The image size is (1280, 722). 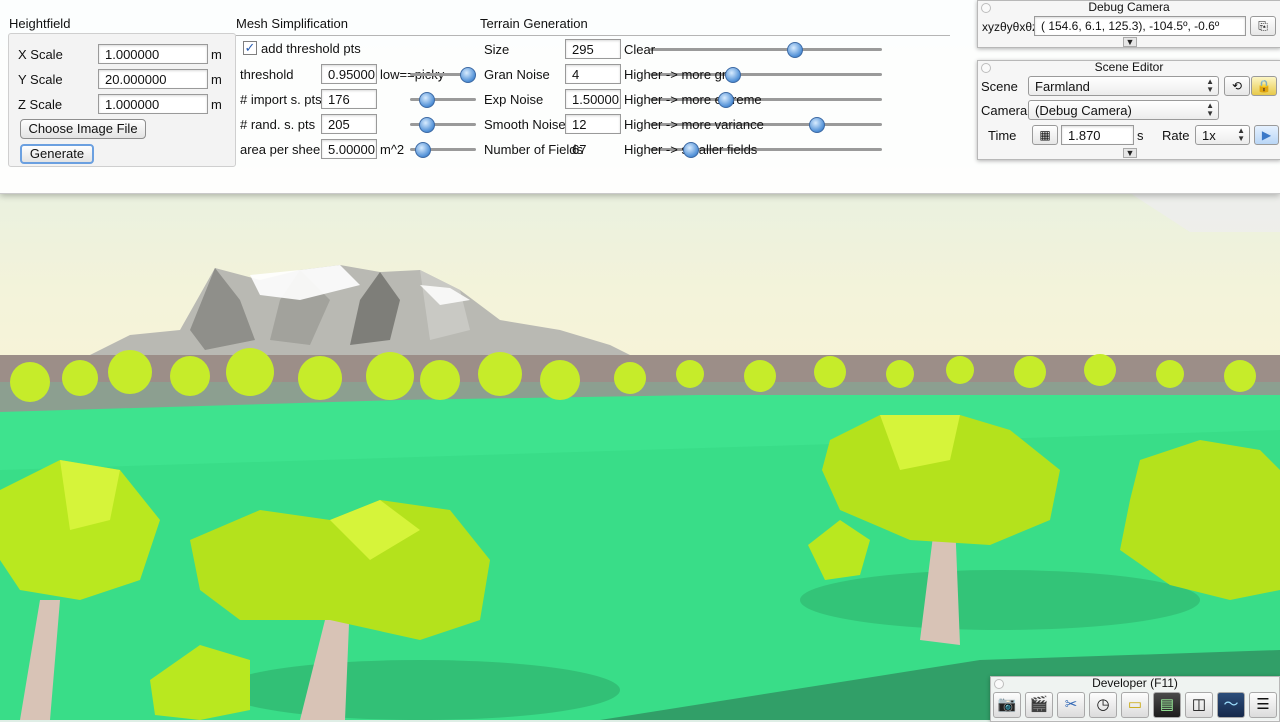 I want to click on number-of-fields-slider-knob, so click(x=691, y=150).